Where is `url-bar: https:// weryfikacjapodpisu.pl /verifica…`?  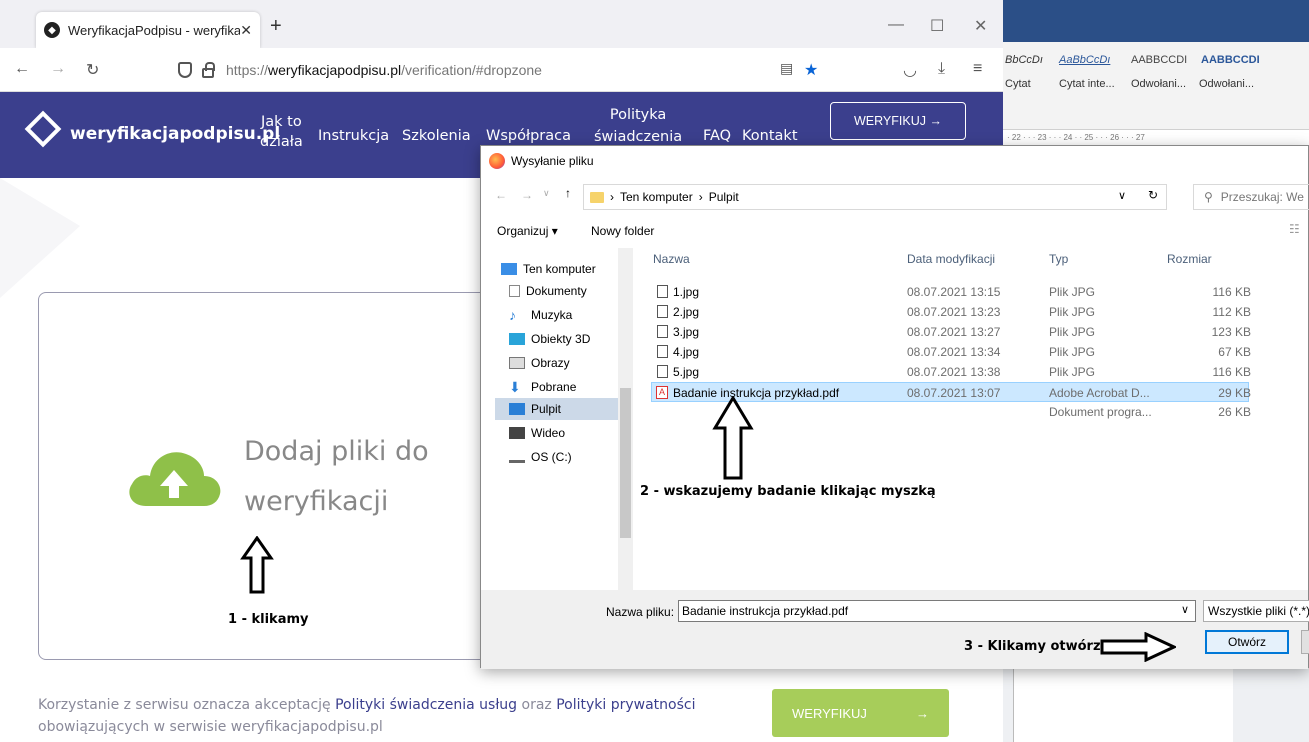
url-bar: https:// weryfikacjapodpisu.pl /verifica… is located at coordinates (504, 70).